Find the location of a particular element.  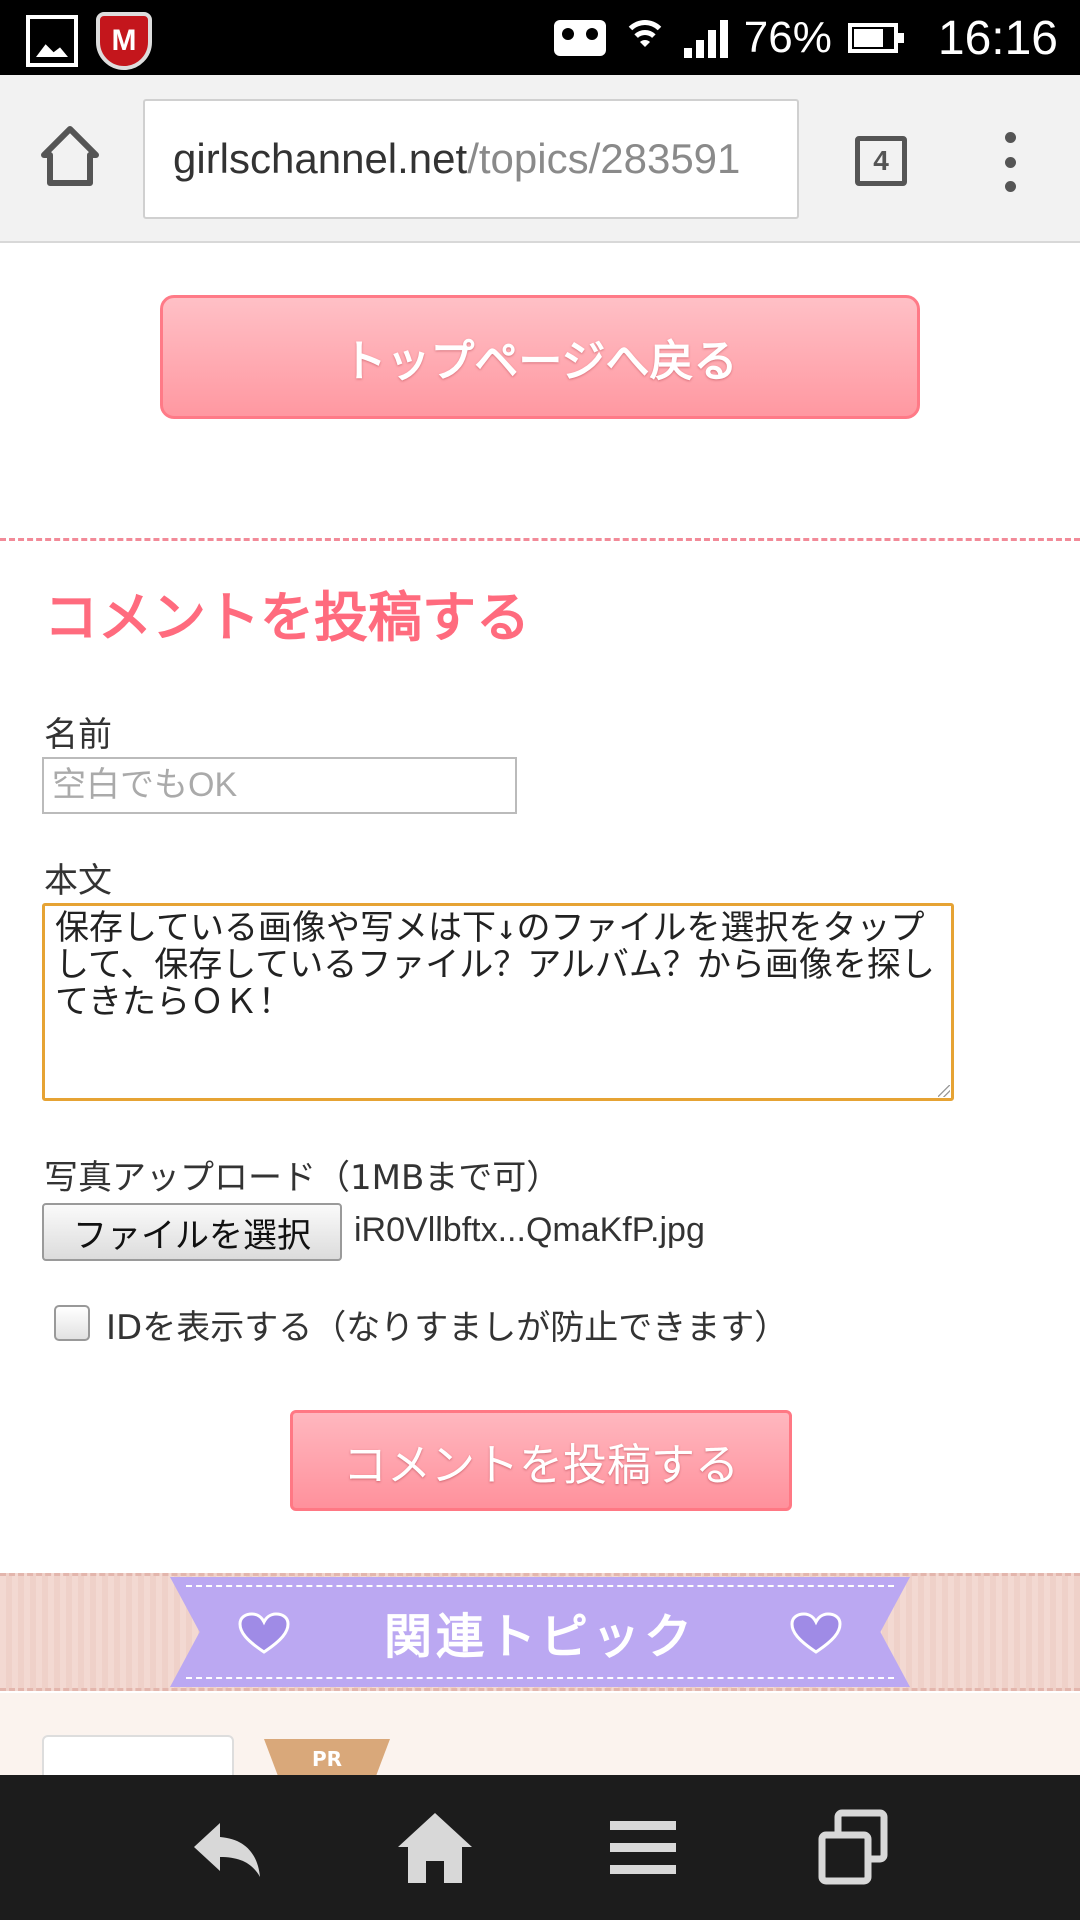

choose-file-button: ファイルを選択 is located at coordinates (192, 1232).